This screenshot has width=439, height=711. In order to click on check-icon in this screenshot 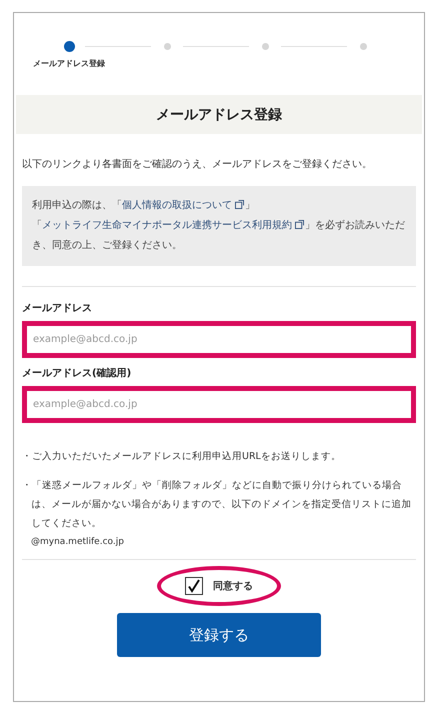, I will do `click(194, 586)`.